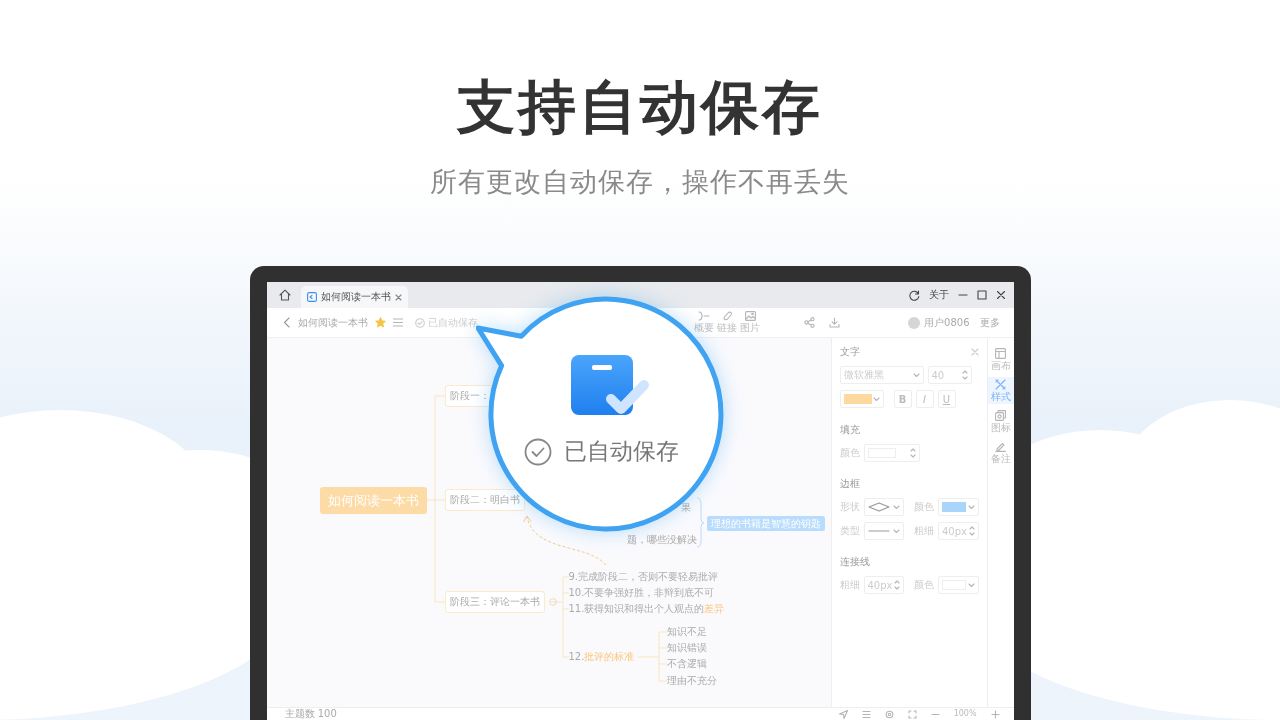 The image size is (1280, 720). I want to click on diamond-icon, so click(878, 507).